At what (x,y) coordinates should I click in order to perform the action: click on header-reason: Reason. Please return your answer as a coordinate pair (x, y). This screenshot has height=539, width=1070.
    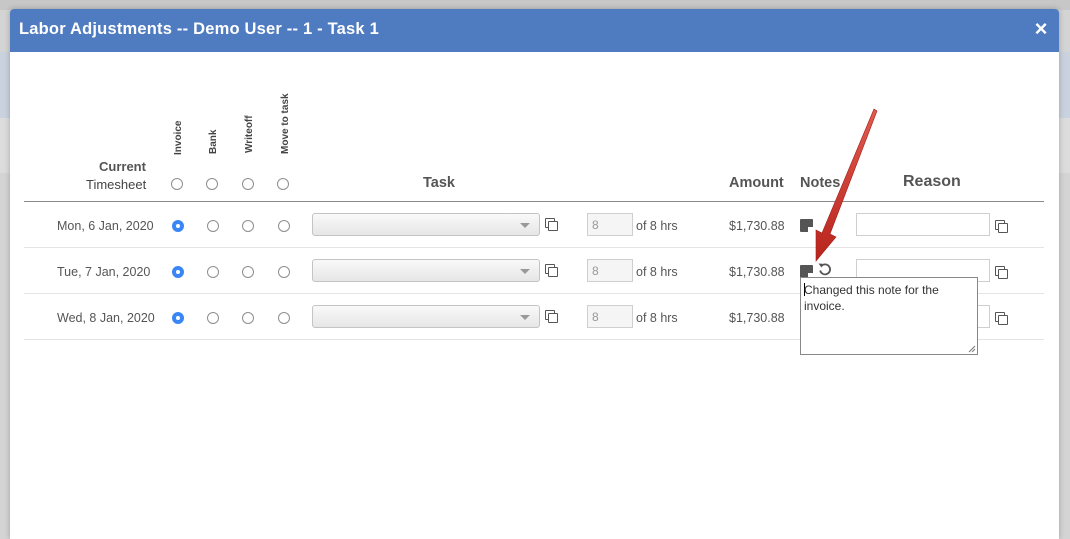
    Looking at the image, I should click on (932, 181).